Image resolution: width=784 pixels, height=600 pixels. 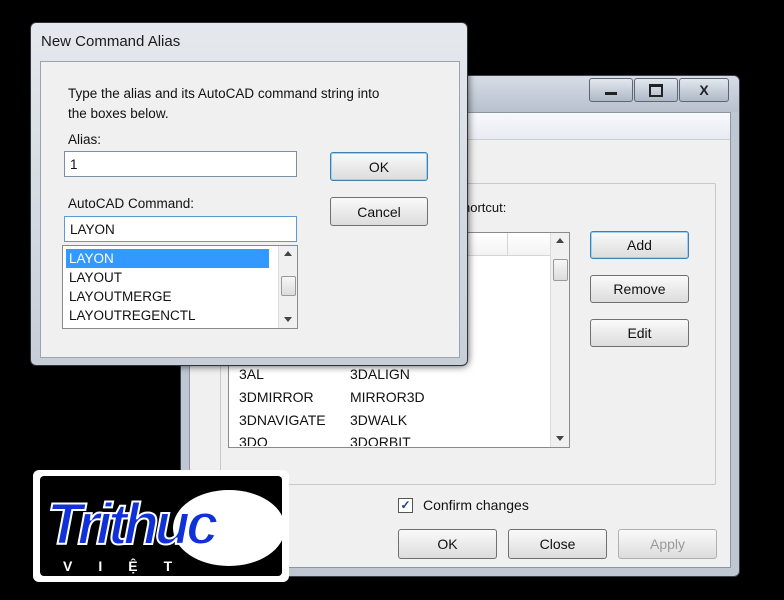 What do you see at coordinates (180, 164) in the screenshot?
I see `alias-input: 1` at bounding box center [180, 164].